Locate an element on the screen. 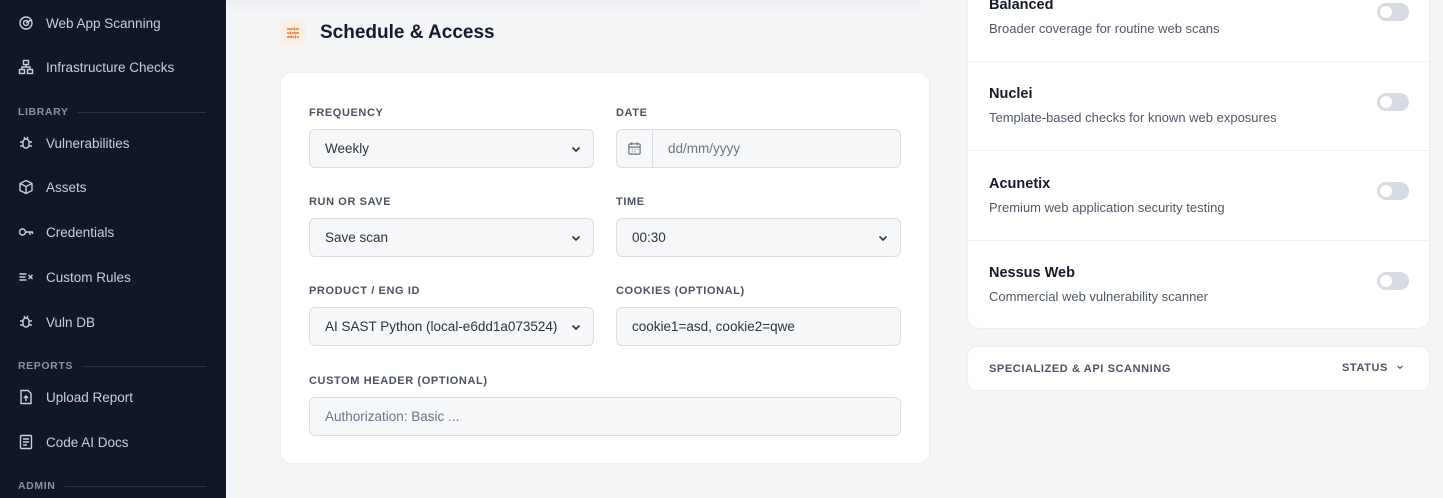 This screenshot has width=1443, height=498. network-icon is located at coordinates (26, 67).